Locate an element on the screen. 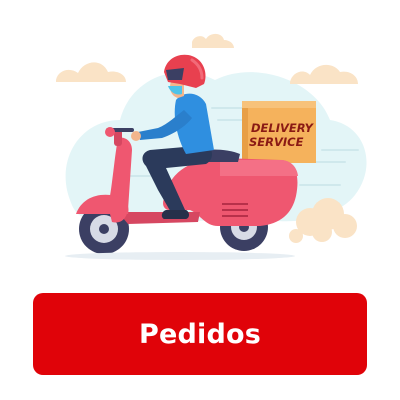 This screenshot has height=400, width=400. delivery-box: DELIVERY SERVICE is located at coordinates (279, 132).